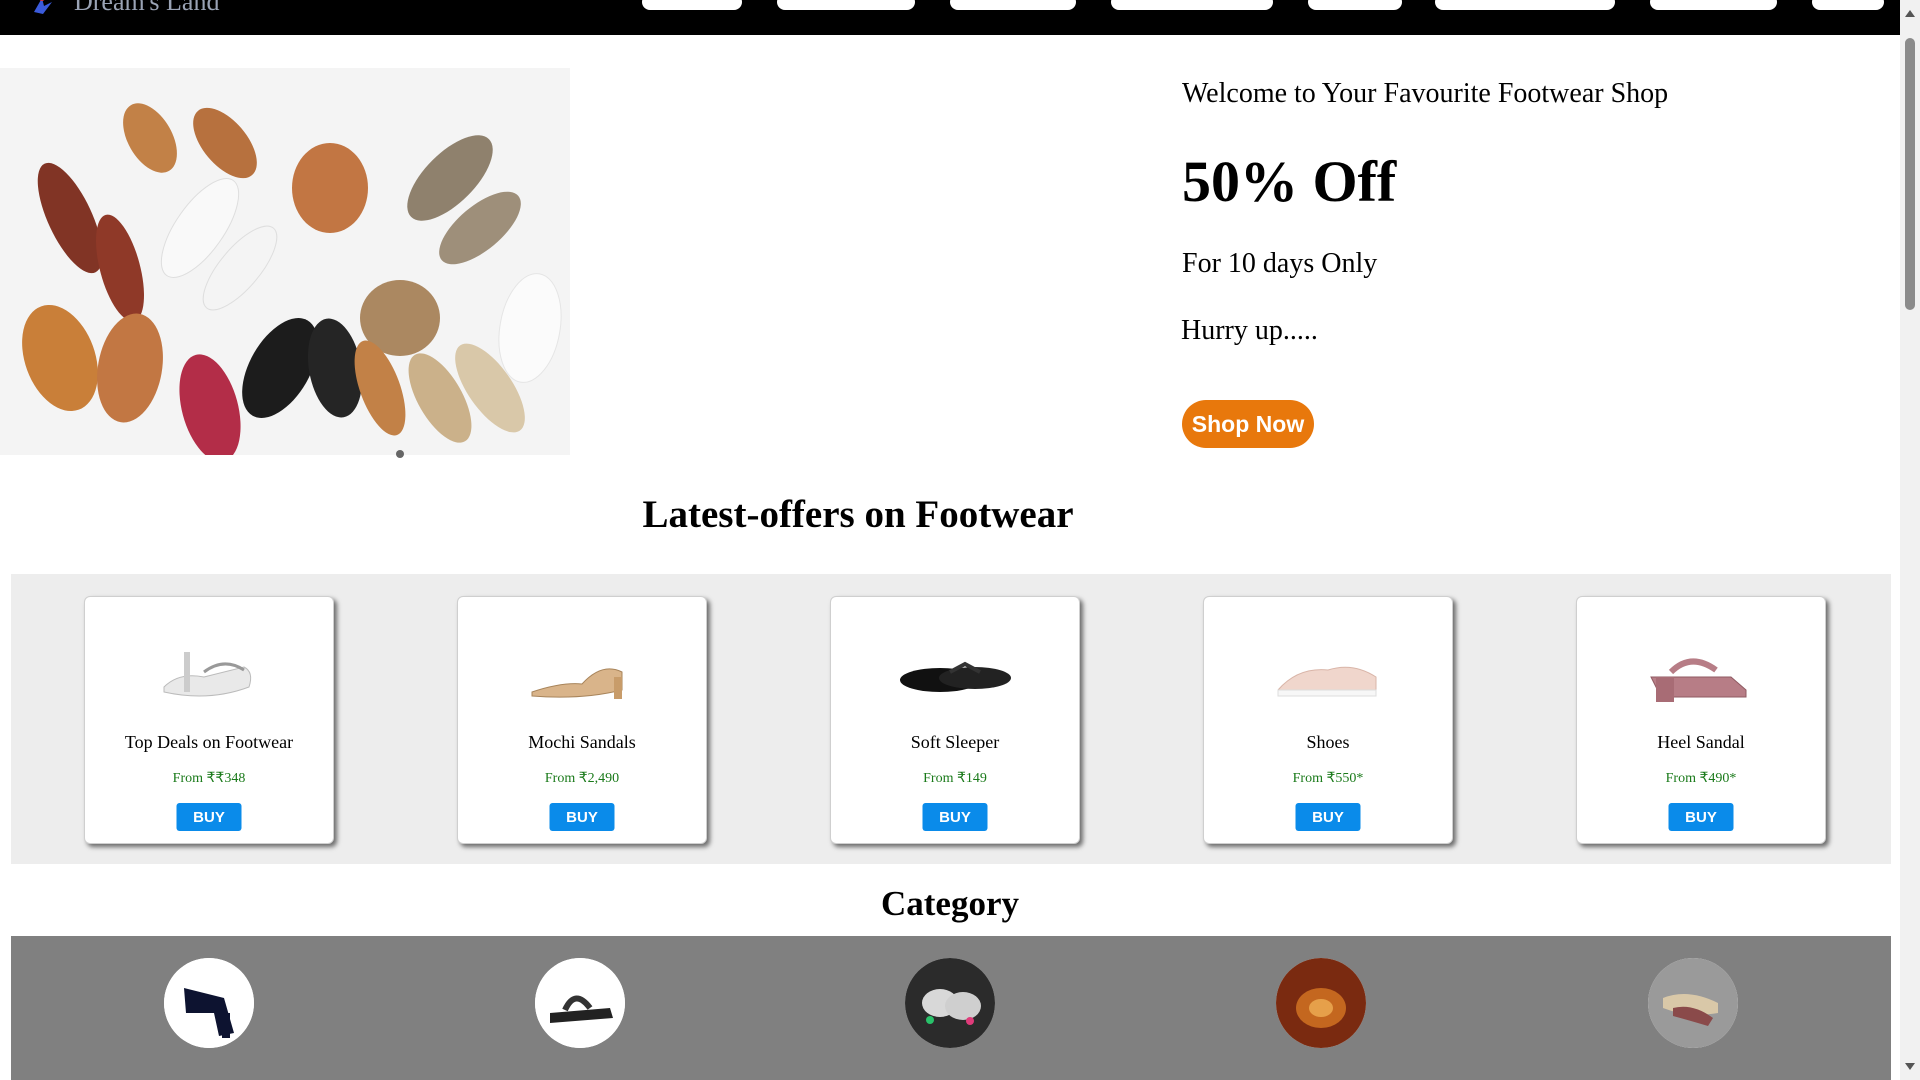  What do you see at coordinates (1425, 93) in the screenshot?
I see `hero-welcome: Welcome to Your Favourite Footwear Shop` at bounding box center [1425, 93].